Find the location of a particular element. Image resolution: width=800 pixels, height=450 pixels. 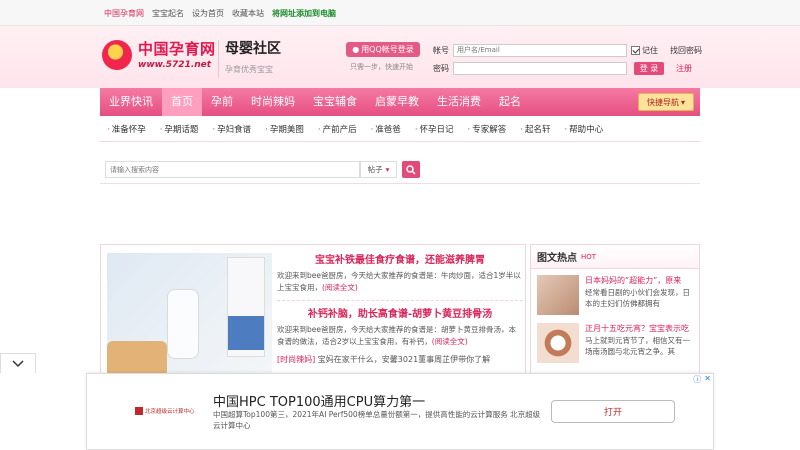

collapse-ad-button is located at coordinates (18, 363).